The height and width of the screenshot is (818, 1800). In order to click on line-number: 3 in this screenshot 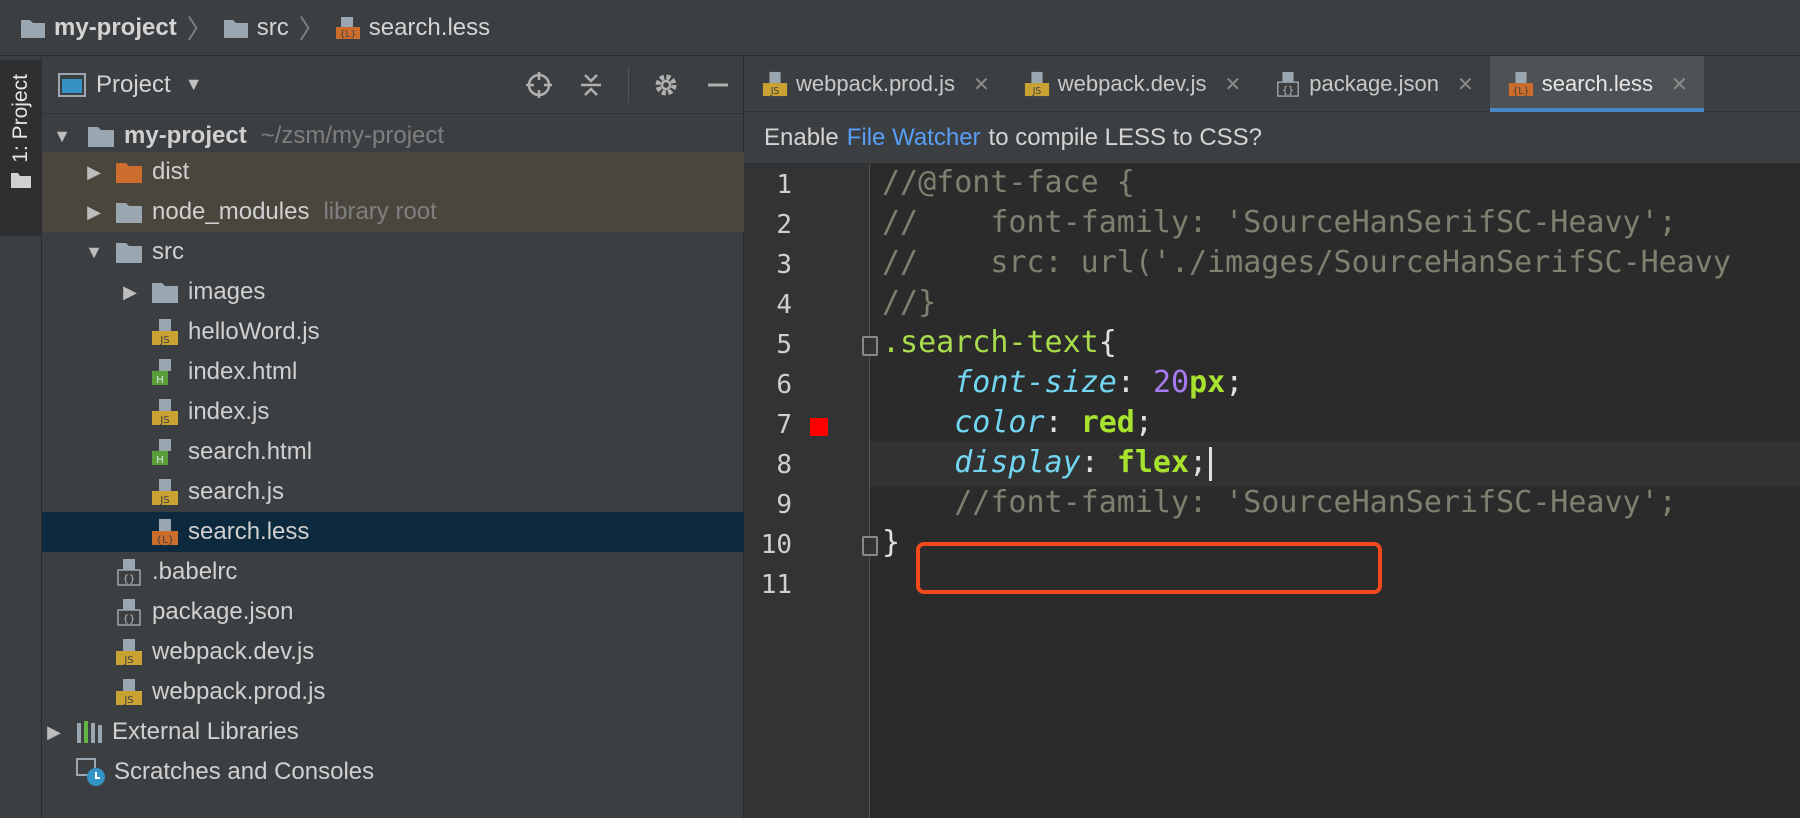, I will do `click(784, 265)`.